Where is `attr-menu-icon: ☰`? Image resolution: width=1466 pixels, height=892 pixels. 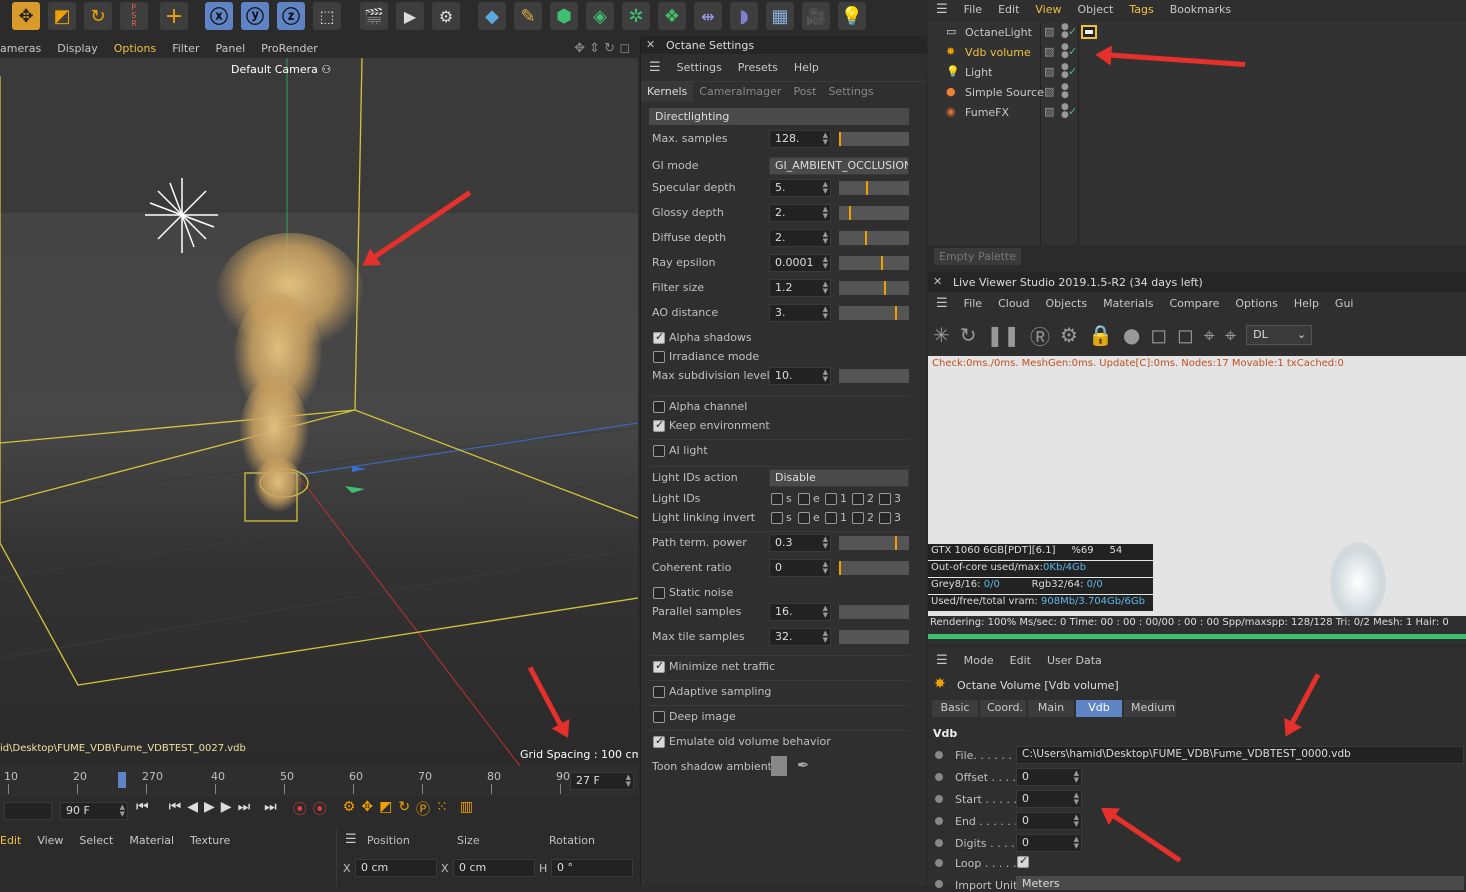 attr-menu-icon: ☰ is located at coordinates (942, 660).